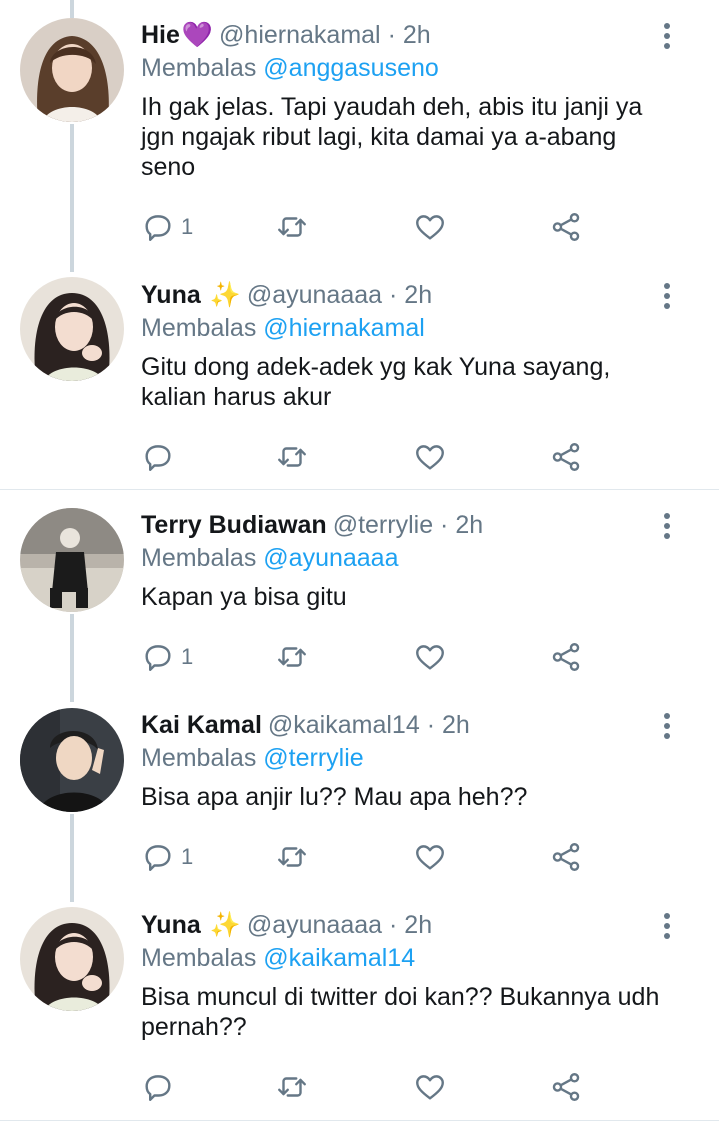 The height and width of the screenshot is (1124, 719). I want to click on tweet-header: Hie💜 @hiernakamal · 2h, so click(405, 35).